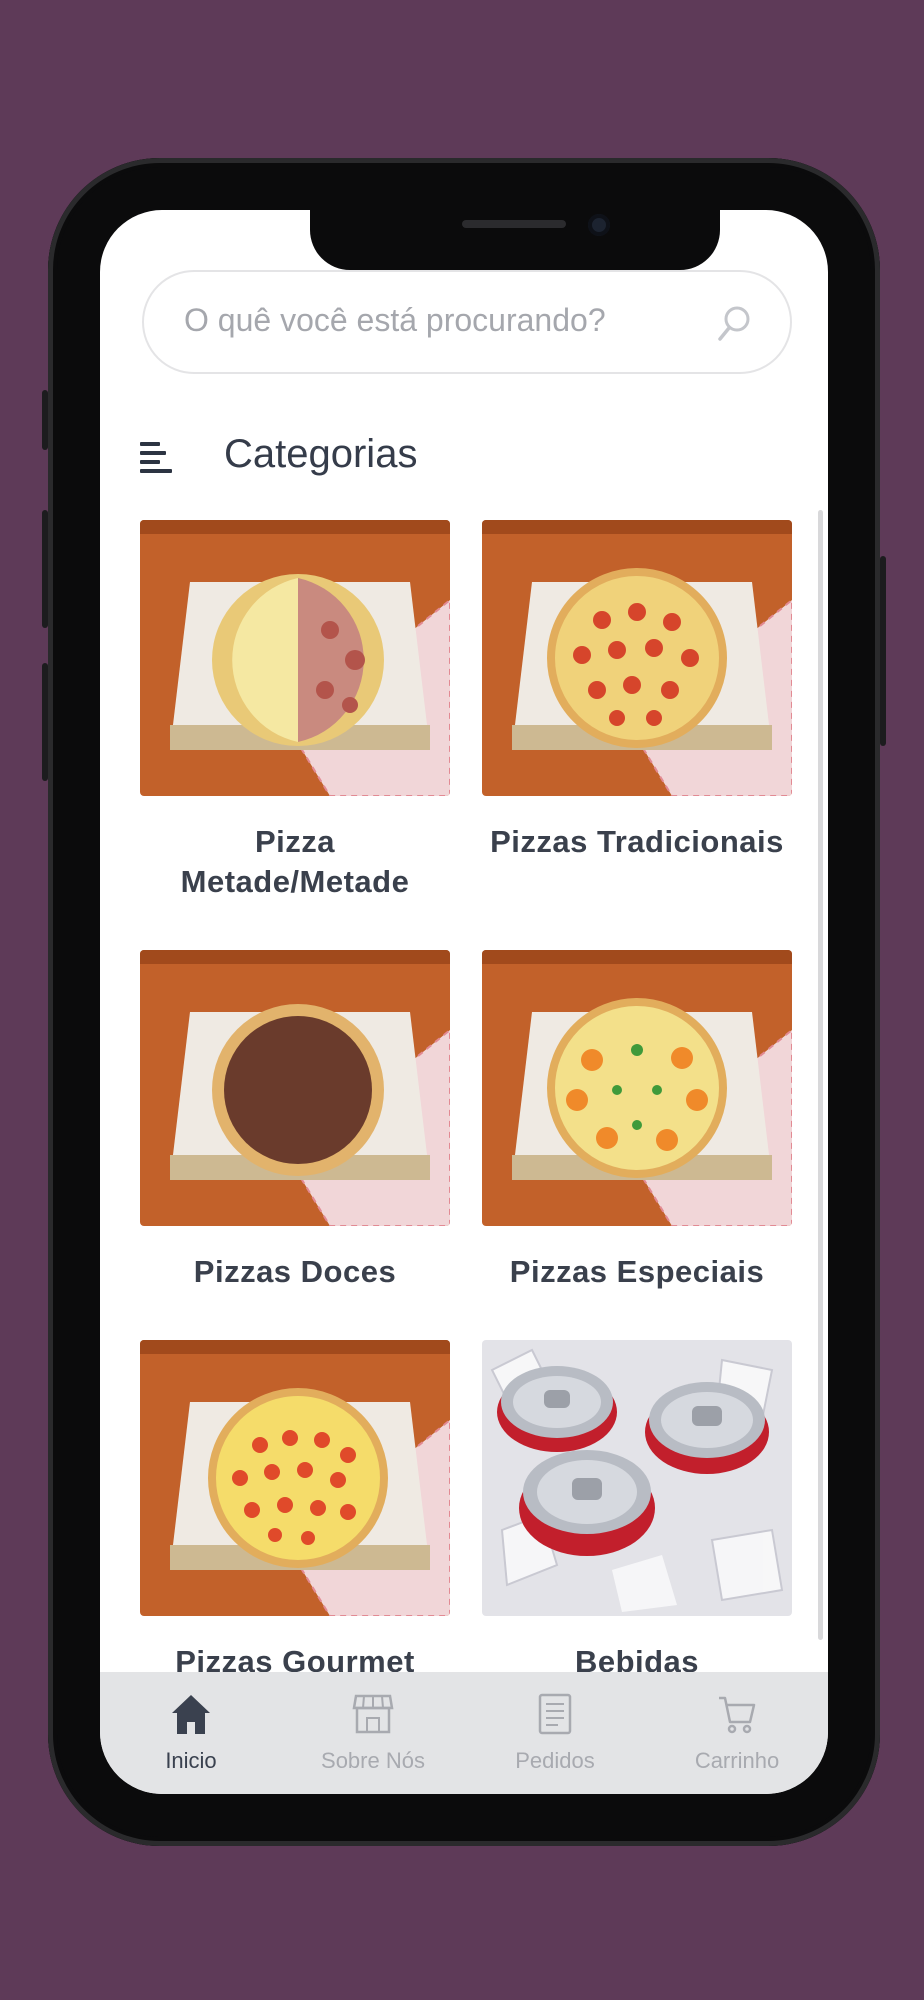 The image size is (924, 2000). I want to click on special-pizza-image, so click(637, 1088).